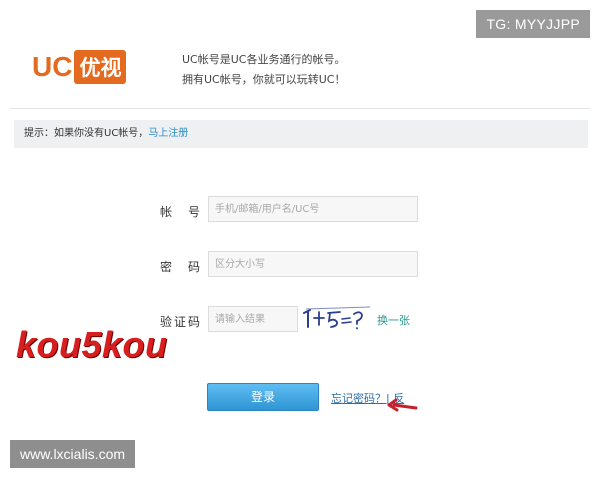  Describe the element at coordinates (263, 397) in the screenshot. I see `login-button: 登录` at that location.